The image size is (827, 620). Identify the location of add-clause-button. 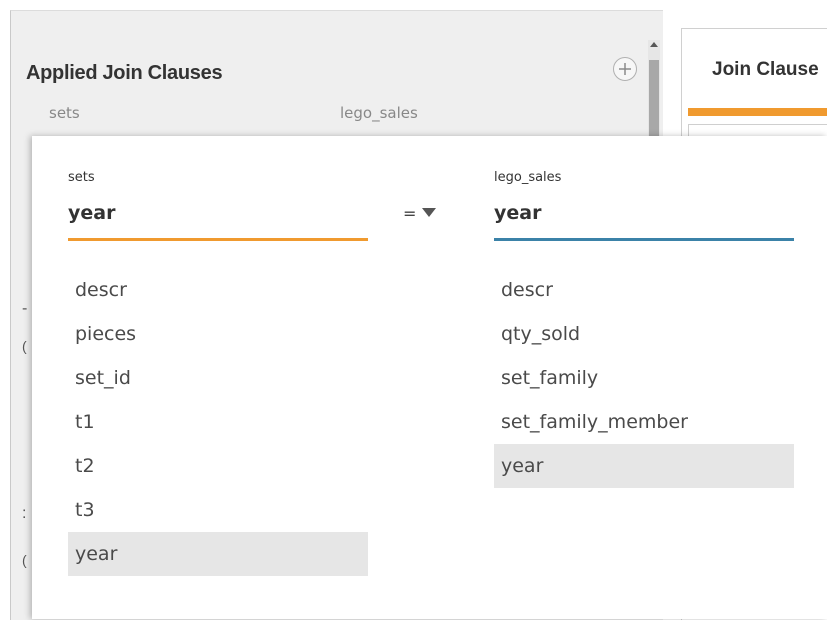
(625, 69).